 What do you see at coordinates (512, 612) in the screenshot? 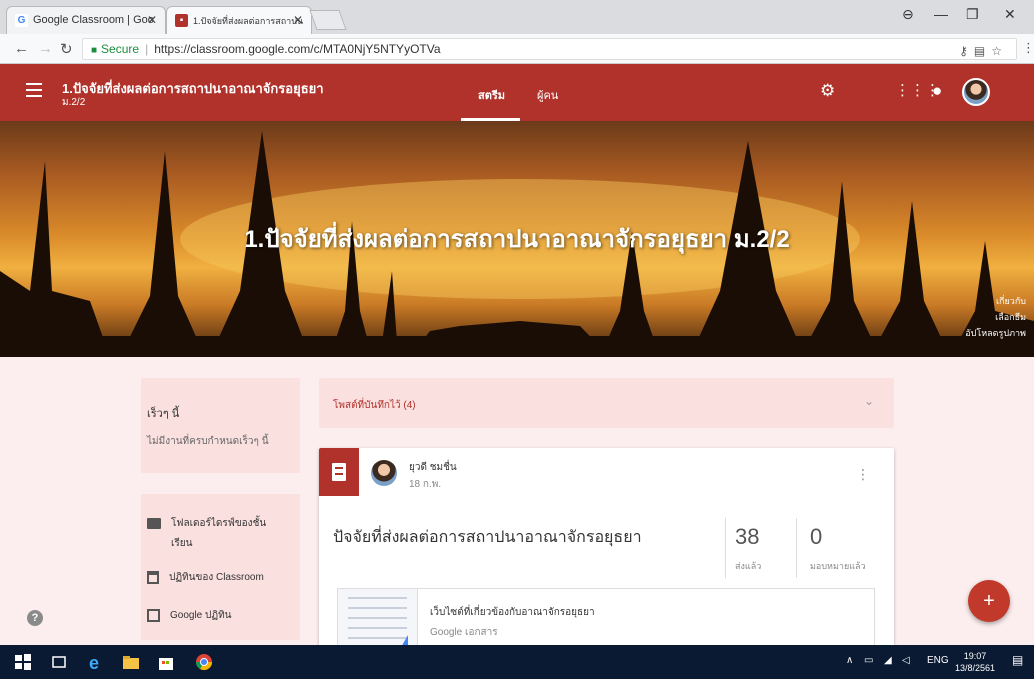
I see `attachment-title: เว็บไซต์ที่เกี่ยวข้องกับอาณาจักรอยุธยา` at bounding box center [512, 612].